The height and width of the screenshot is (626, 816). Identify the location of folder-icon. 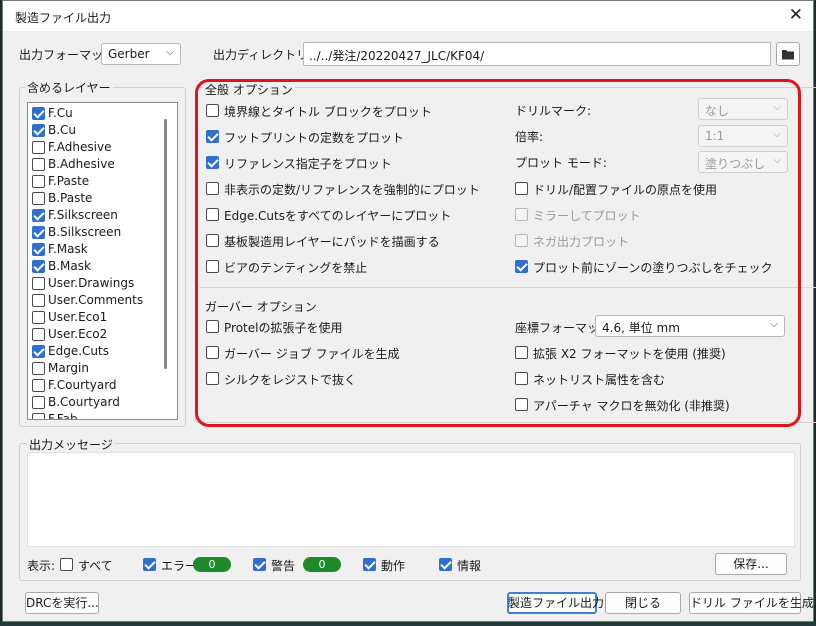
(788, 55).